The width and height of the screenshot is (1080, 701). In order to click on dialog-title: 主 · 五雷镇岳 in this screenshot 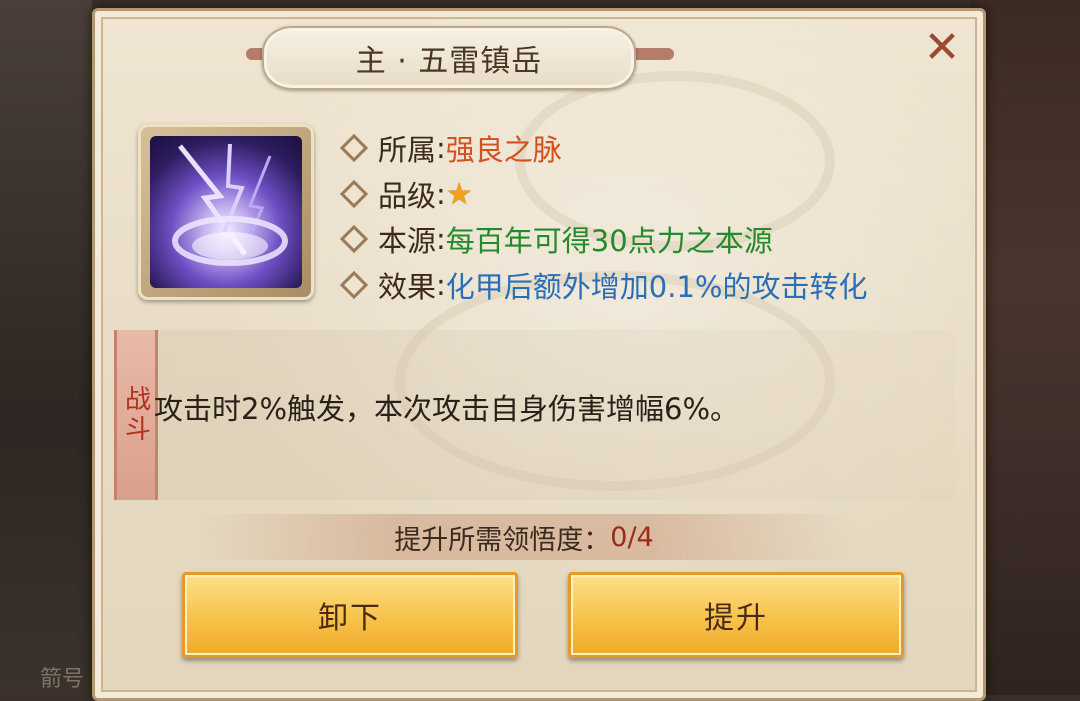, I will do `click(449, 61)`.